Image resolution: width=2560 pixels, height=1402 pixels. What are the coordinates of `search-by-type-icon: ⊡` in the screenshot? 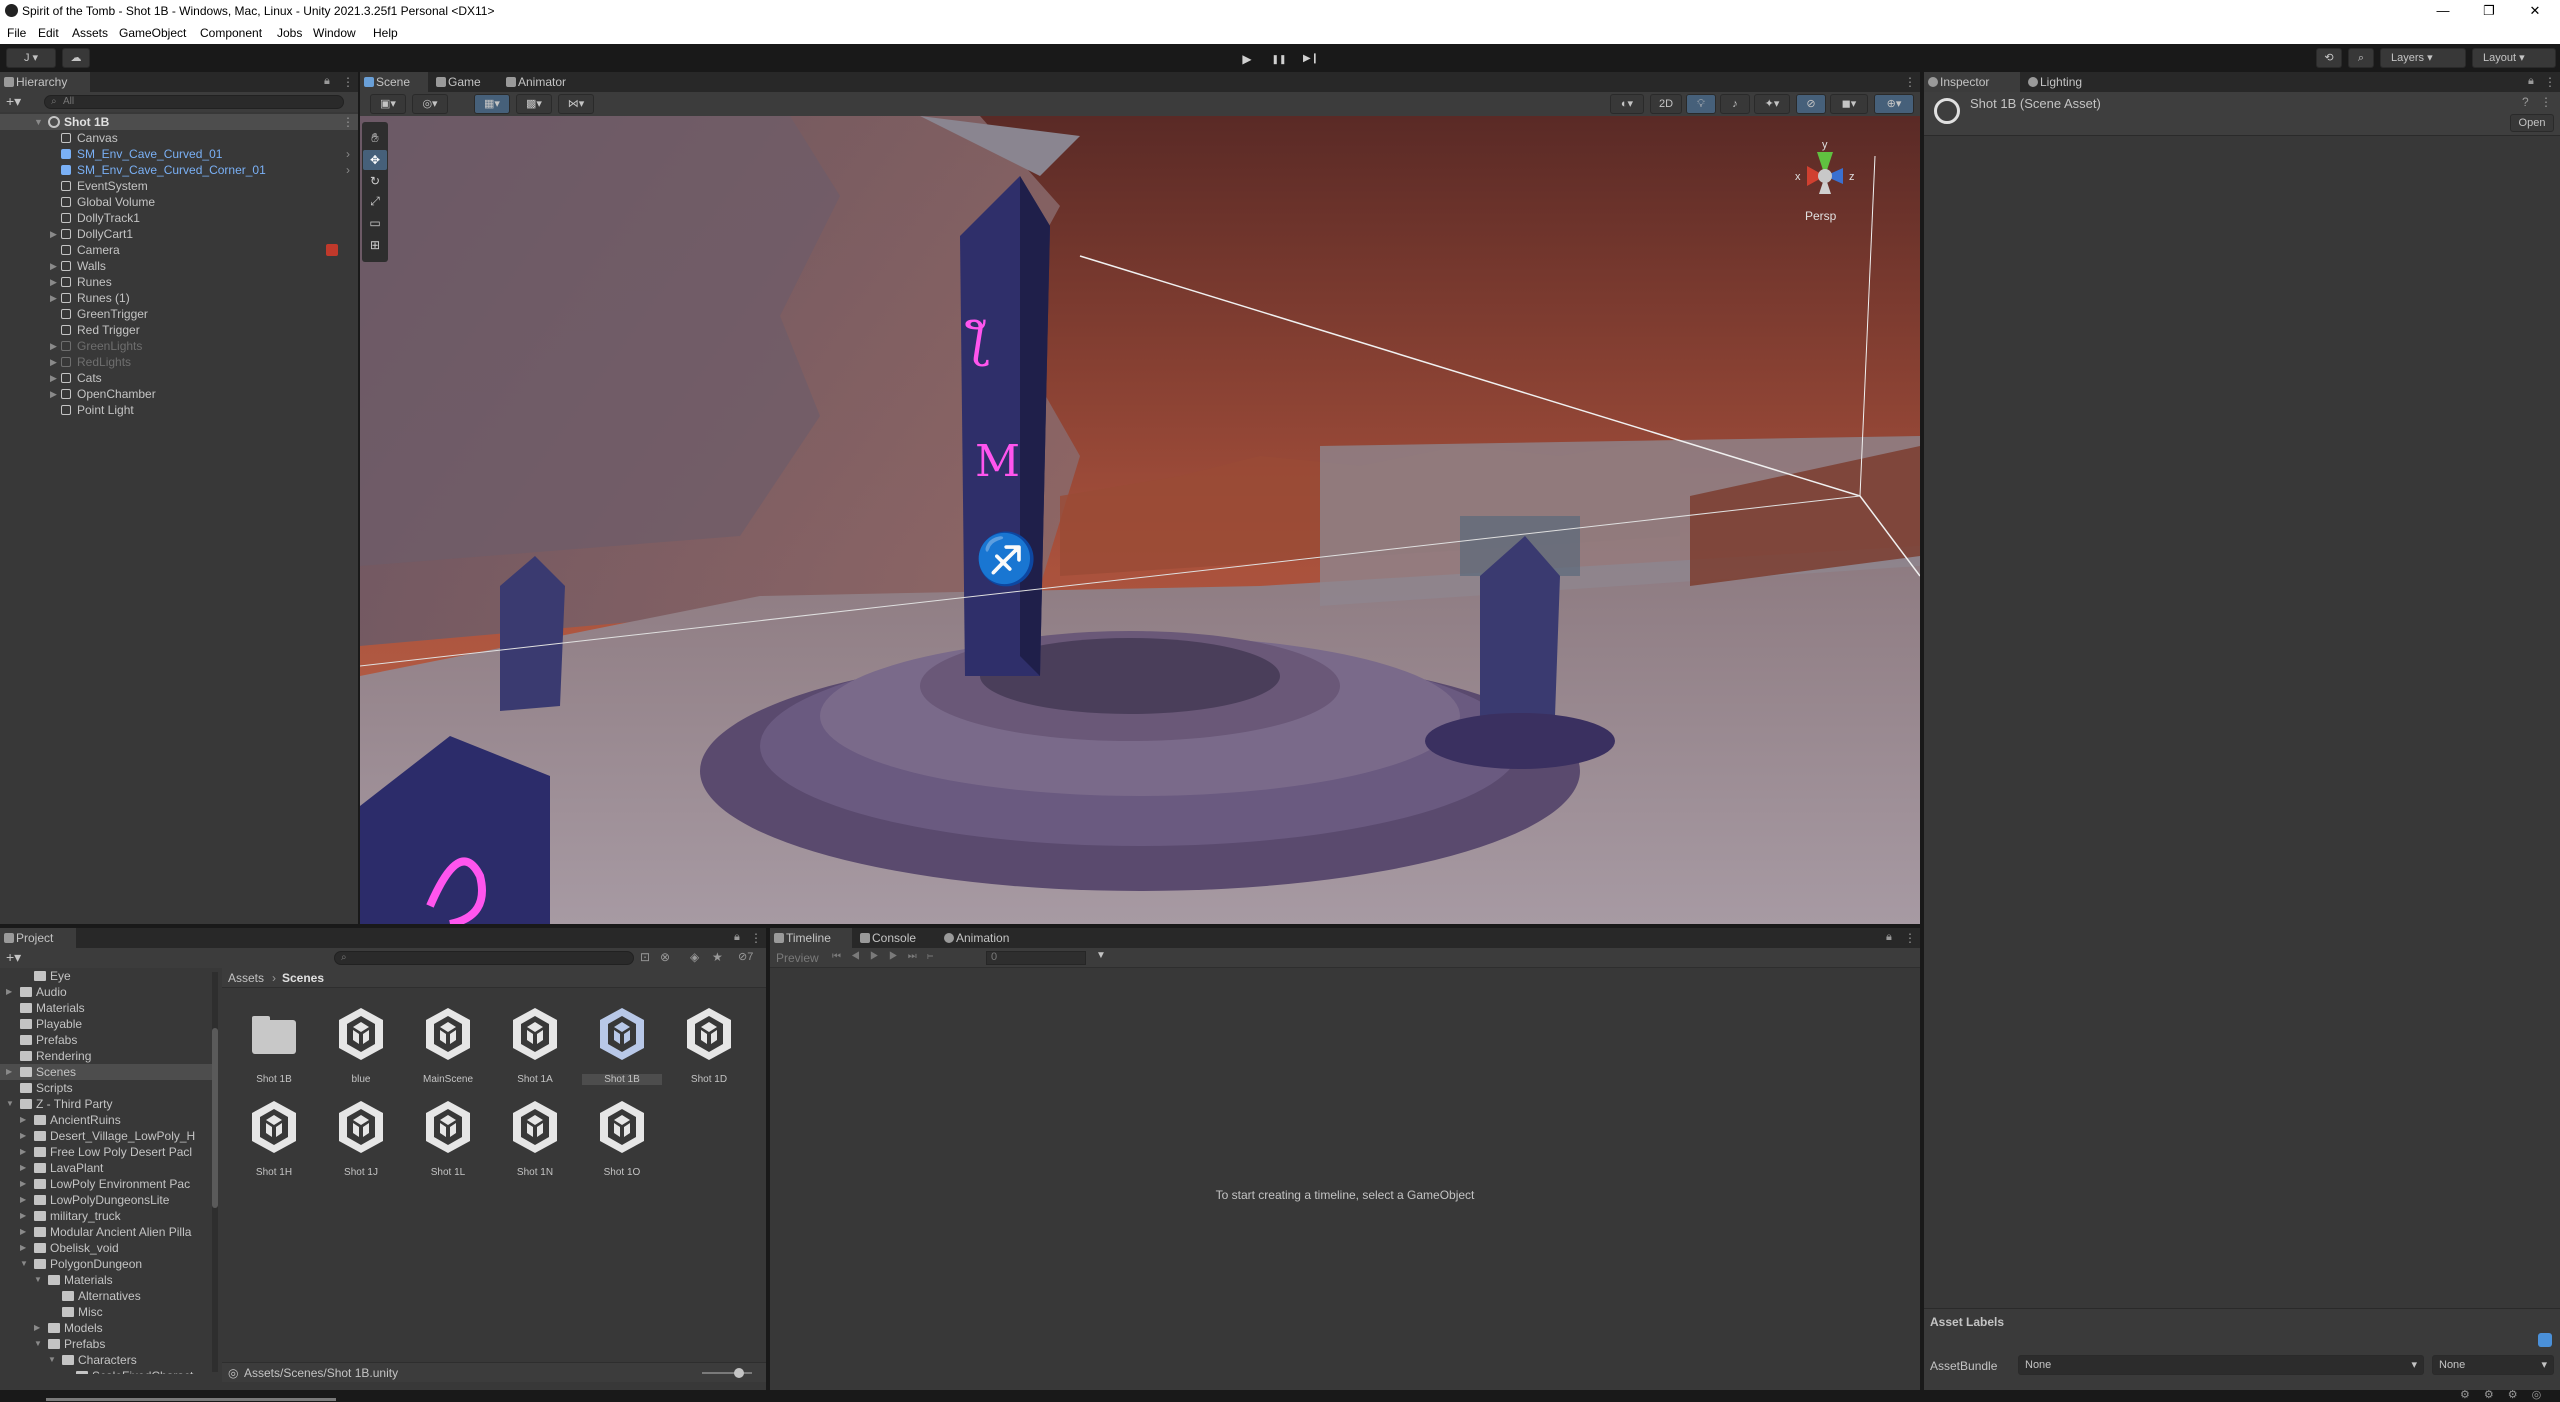 It's located at (645, 957).